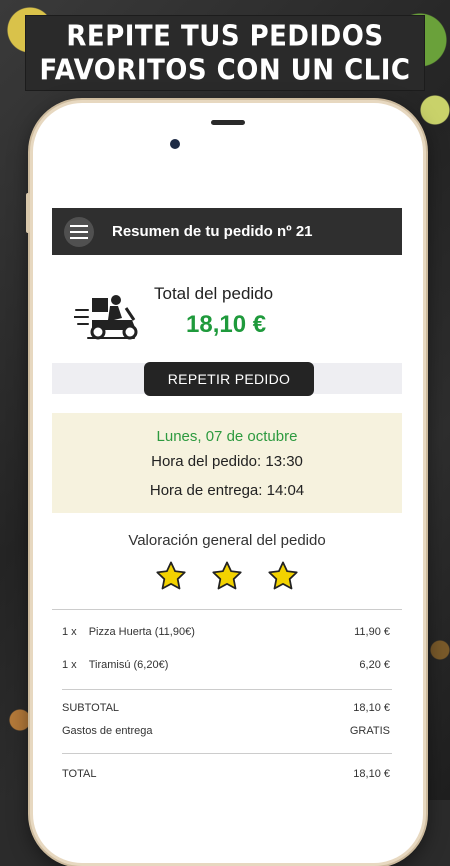  What do you see at coordinates (106, 317) in the screenshot?
I see `delivery-scooter-icon` at bounding box center [106, 317].